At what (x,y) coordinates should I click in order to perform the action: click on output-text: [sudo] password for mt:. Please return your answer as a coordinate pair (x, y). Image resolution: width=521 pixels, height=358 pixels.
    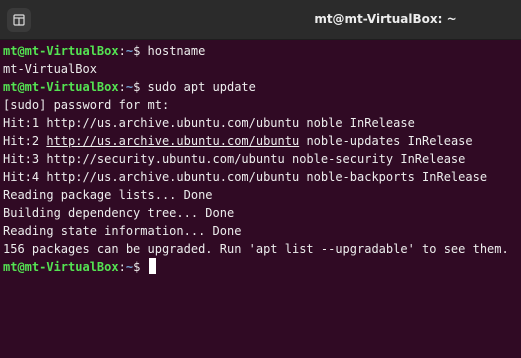
    Looking at the image, I should click on (86, 105).